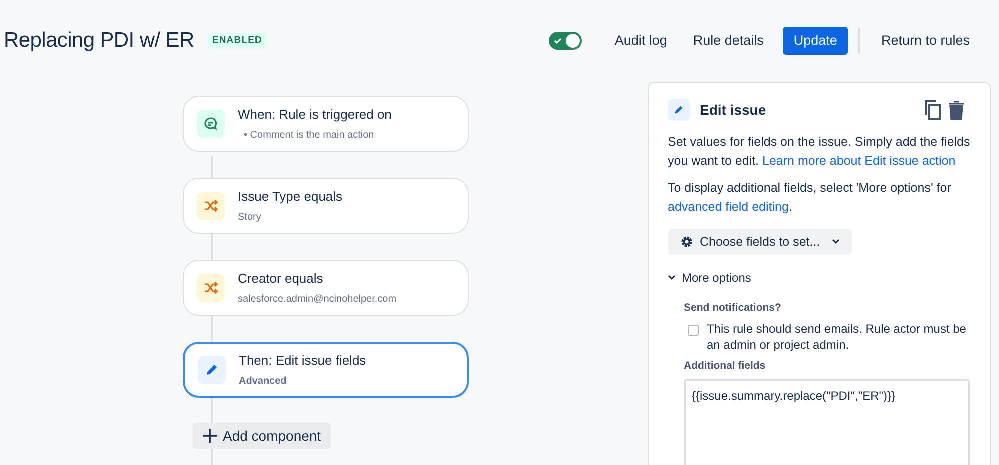 The width and height of the screenshot is (999, 465). I want to click on rule-step-card: When: Rule is triggered on • Comment is the main action, so click(326, 124).